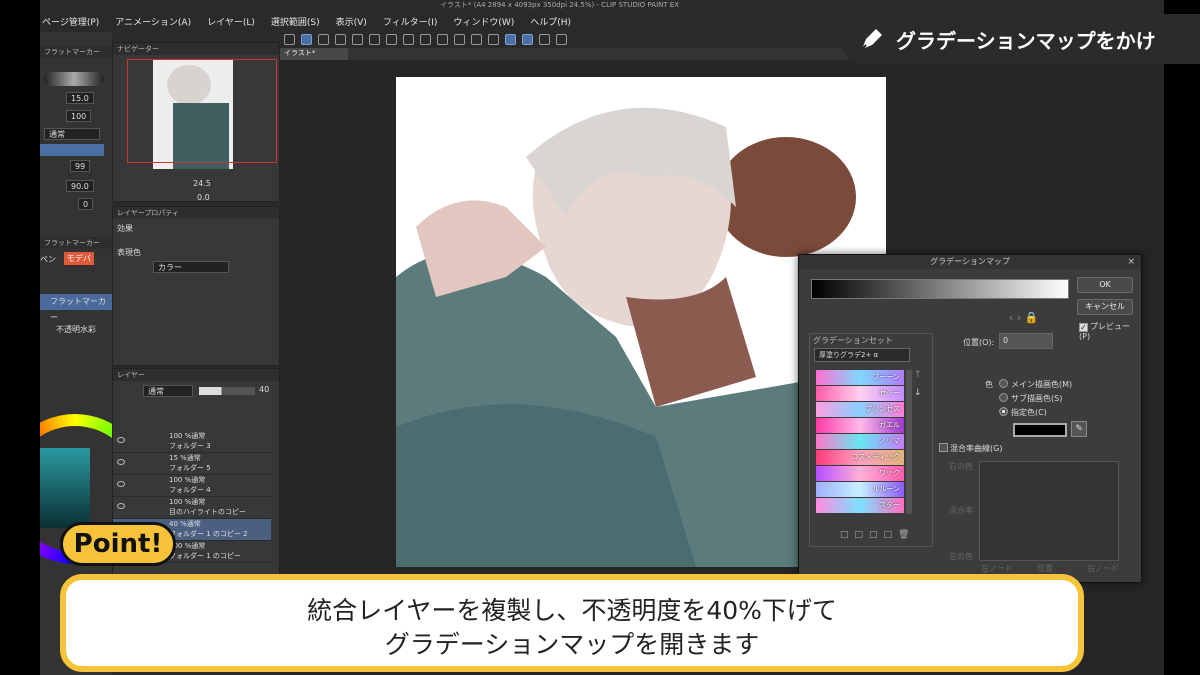 This screenshot has width=1200, height=675. I want to click on open-file-icon, so click(340, 39).